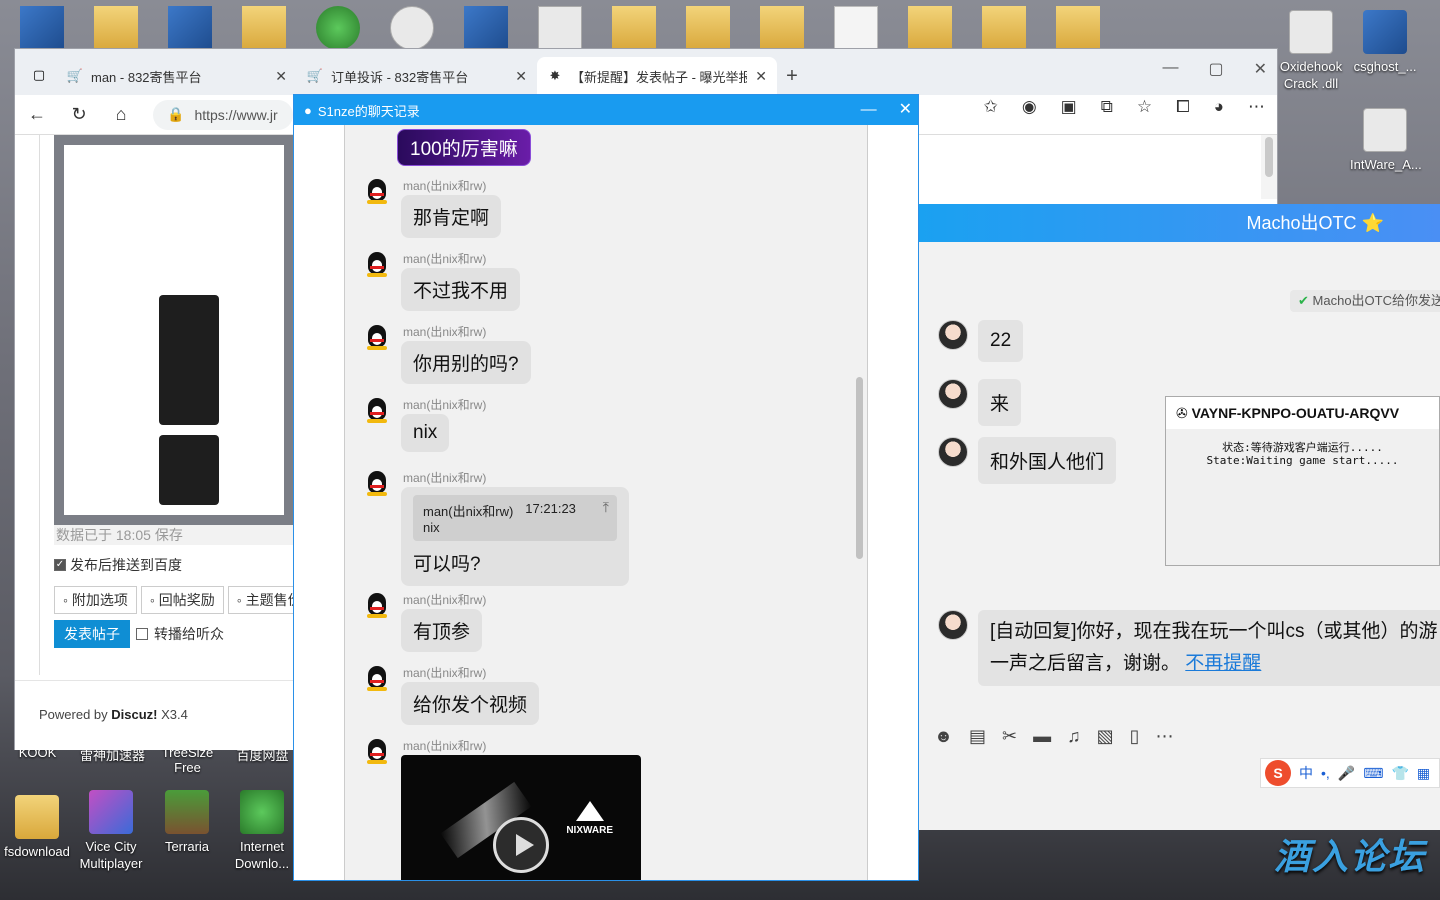 Image resolution: width=1440 pixels, height=900 pixels. I want to click on new-tab-button: +, so click(792, 76).